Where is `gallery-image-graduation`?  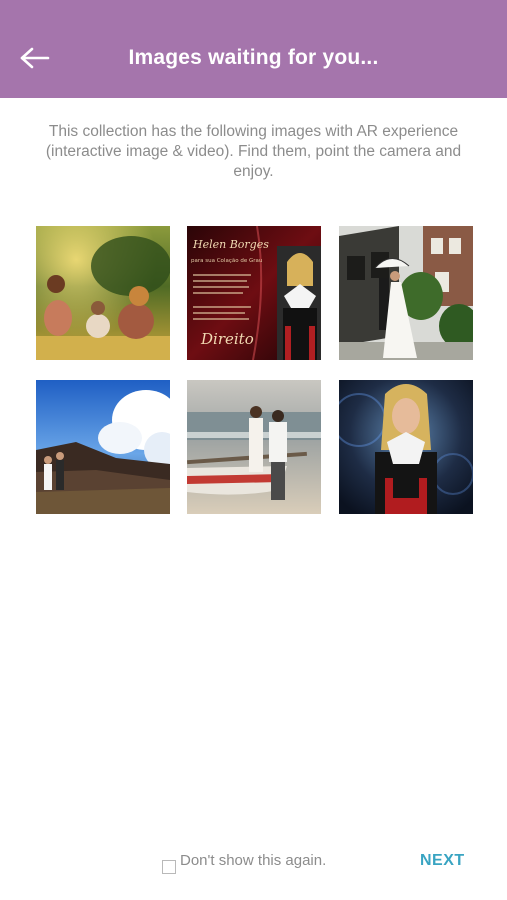
gallery-image-graduation is located at coordinates (406, 447).